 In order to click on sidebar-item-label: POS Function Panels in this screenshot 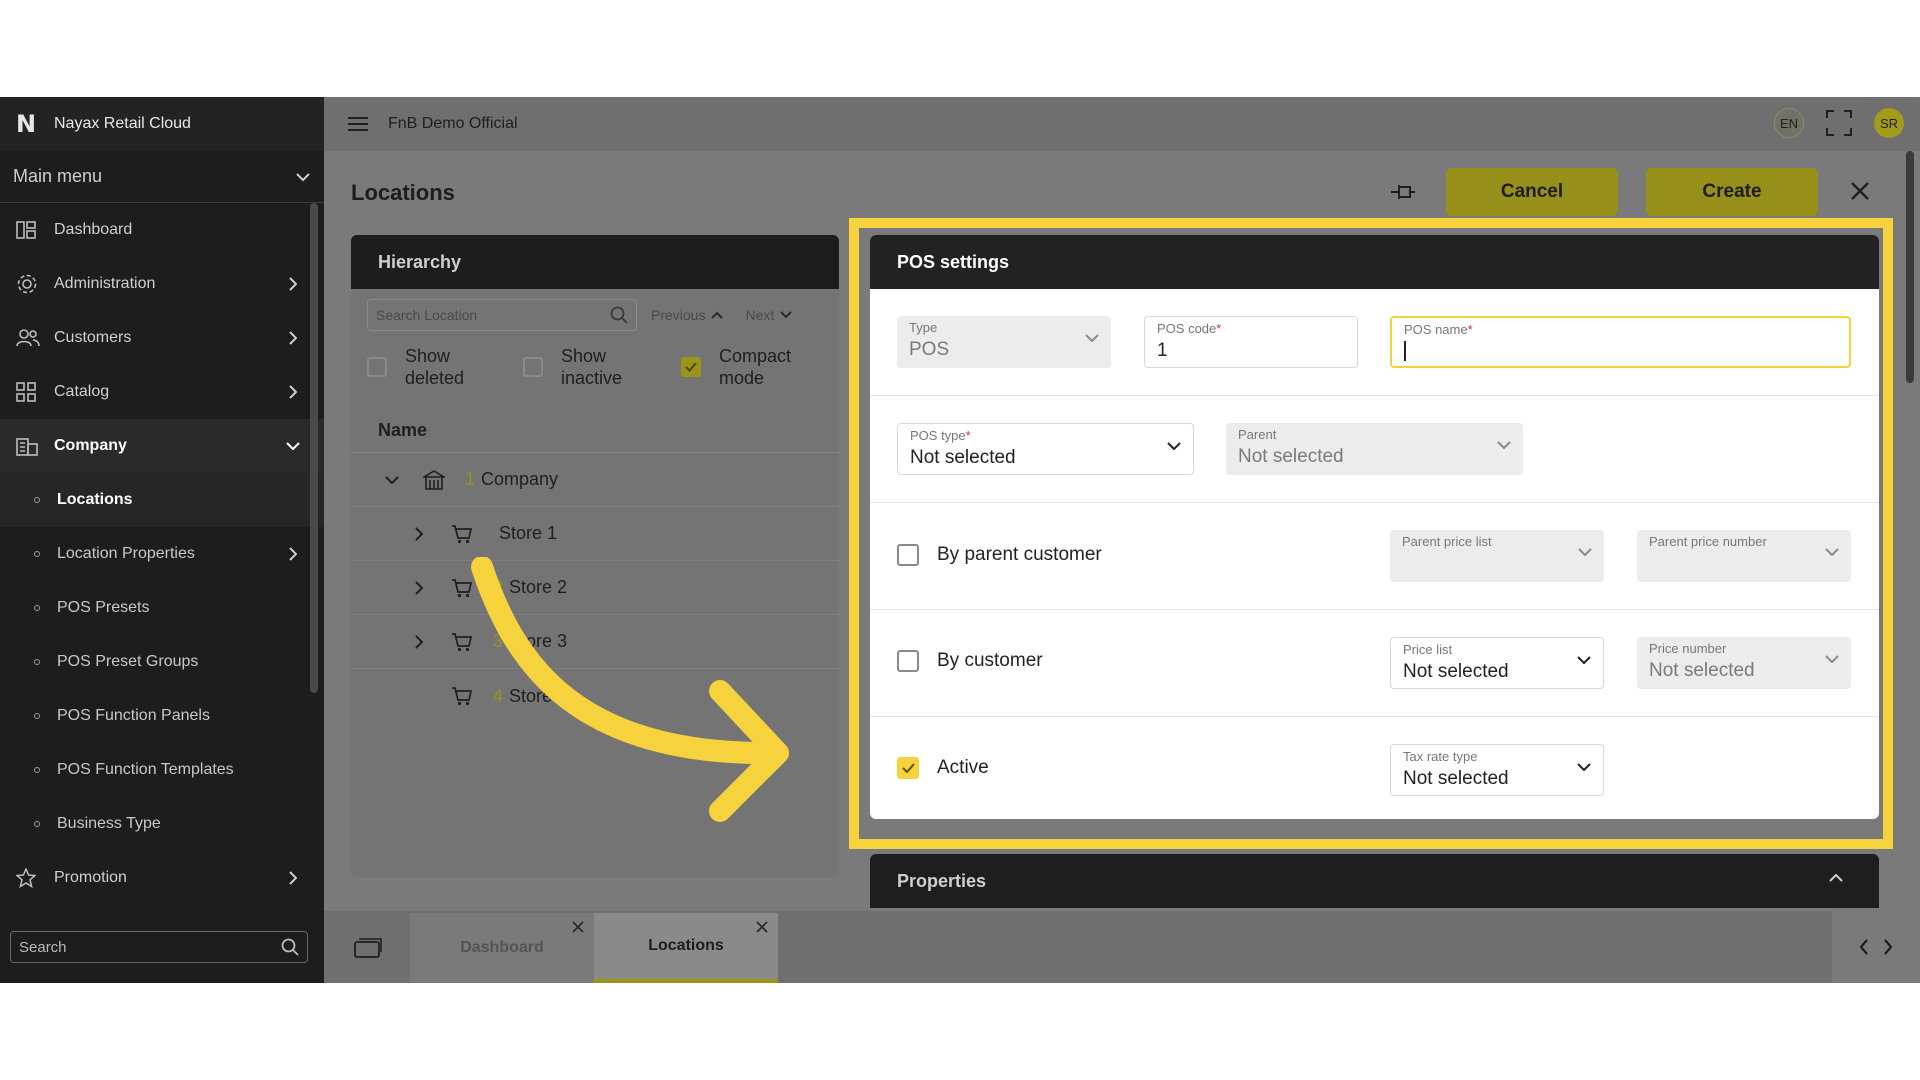, I will do `click(133, 715)`.